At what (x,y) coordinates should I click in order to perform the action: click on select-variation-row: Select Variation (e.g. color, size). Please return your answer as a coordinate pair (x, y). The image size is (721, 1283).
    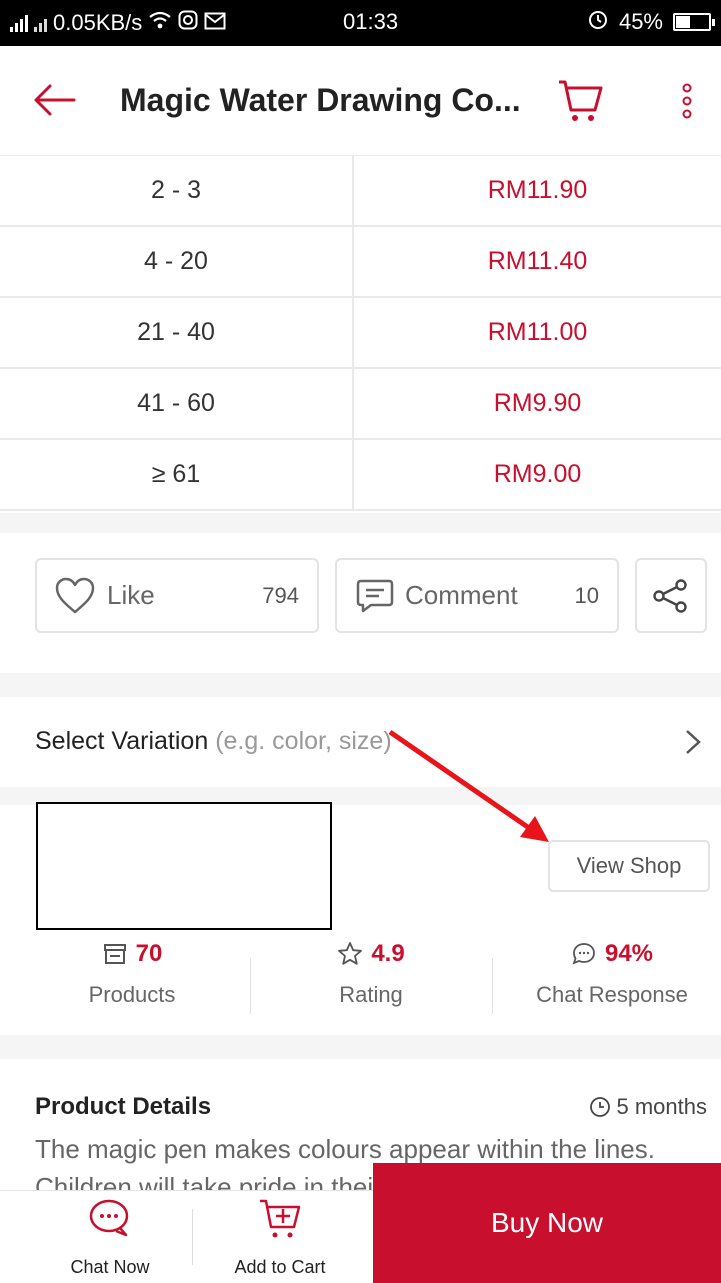
    Looking at the image, I should click on (360, 742).